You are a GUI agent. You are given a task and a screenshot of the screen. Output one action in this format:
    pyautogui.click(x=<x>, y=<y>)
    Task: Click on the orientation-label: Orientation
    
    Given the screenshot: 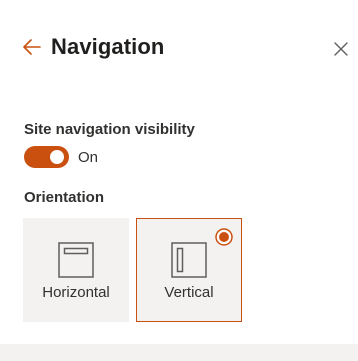 What is the action you would take?
    pyautogui.click(x=64, y=197)
    